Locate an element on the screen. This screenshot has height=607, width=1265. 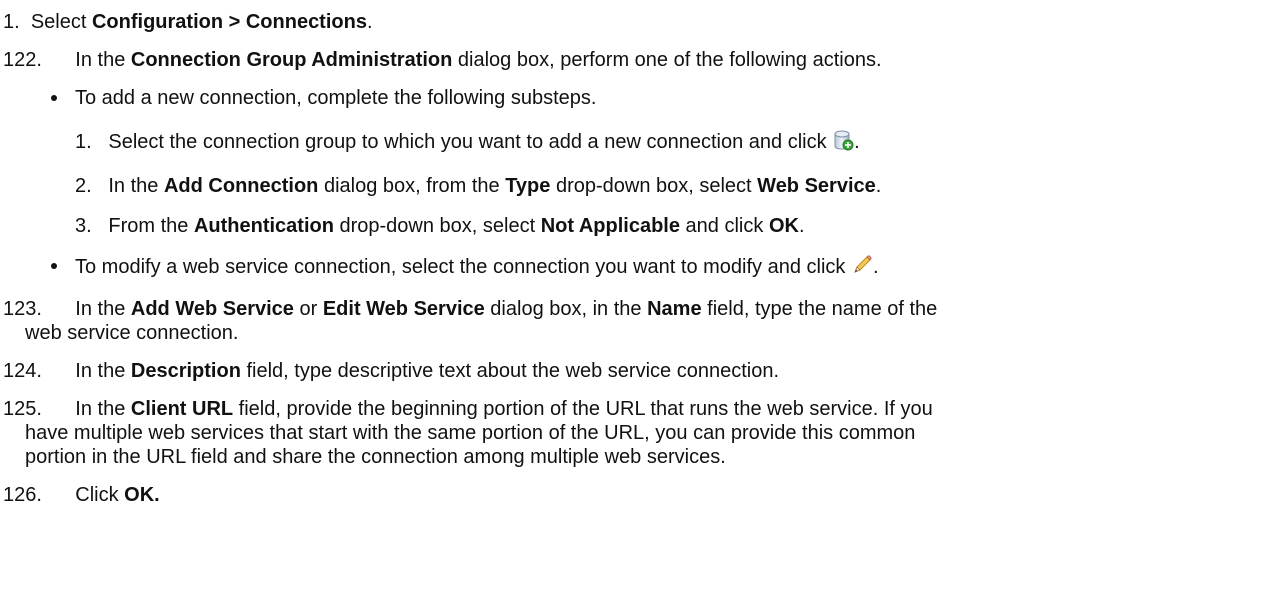
step-text: or is located at coordinates (308, 309).